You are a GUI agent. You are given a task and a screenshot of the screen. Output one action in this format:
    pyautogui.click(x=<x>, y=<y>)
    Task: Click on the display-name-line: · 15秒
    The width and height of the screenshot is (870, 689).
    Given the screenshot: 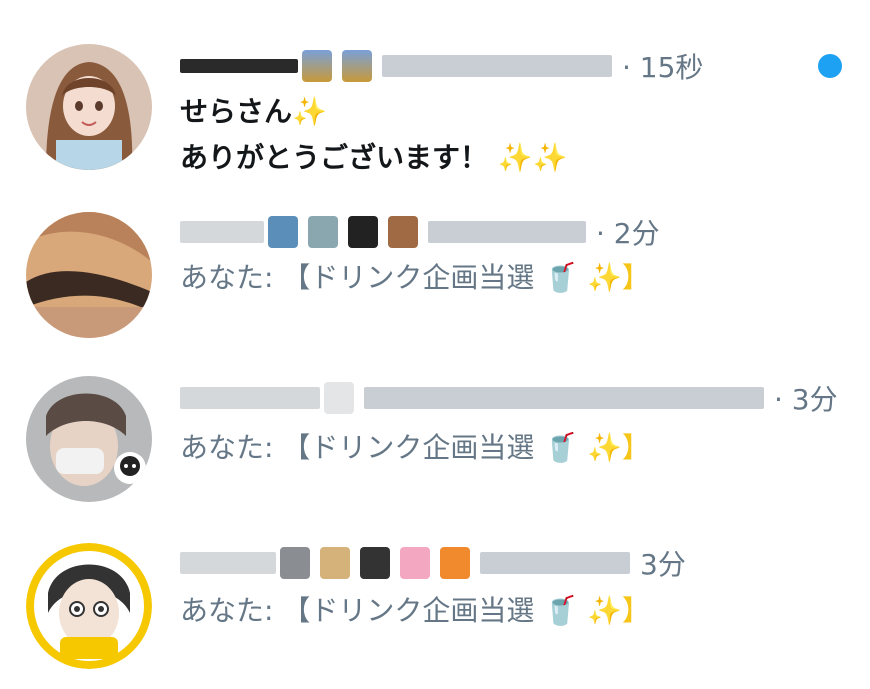 What is the action you would take?
    pyautogui.click(x=441, y=66)
    